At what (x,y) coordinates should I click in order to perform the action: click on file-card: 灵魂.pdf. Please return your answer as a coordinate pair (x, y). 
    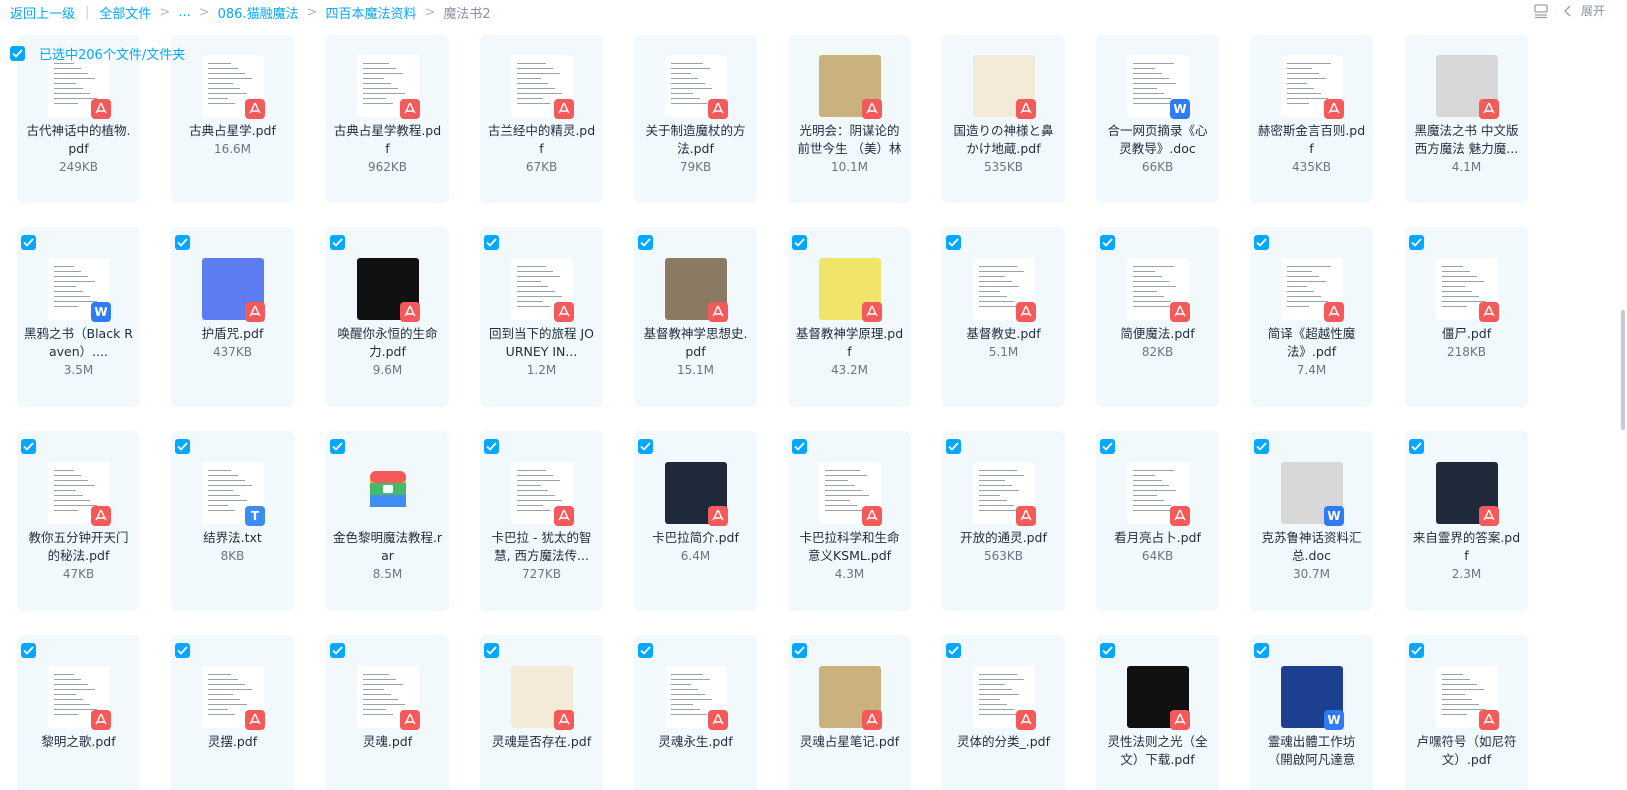
    Looking at the image, I should click on (387, 712).